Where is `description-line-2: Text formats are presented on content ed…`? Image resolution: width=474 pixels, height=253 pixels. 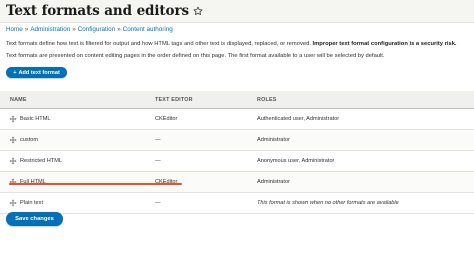 description-line-2: Text formats are presented on content ed… is located at coordinates (195, 56).